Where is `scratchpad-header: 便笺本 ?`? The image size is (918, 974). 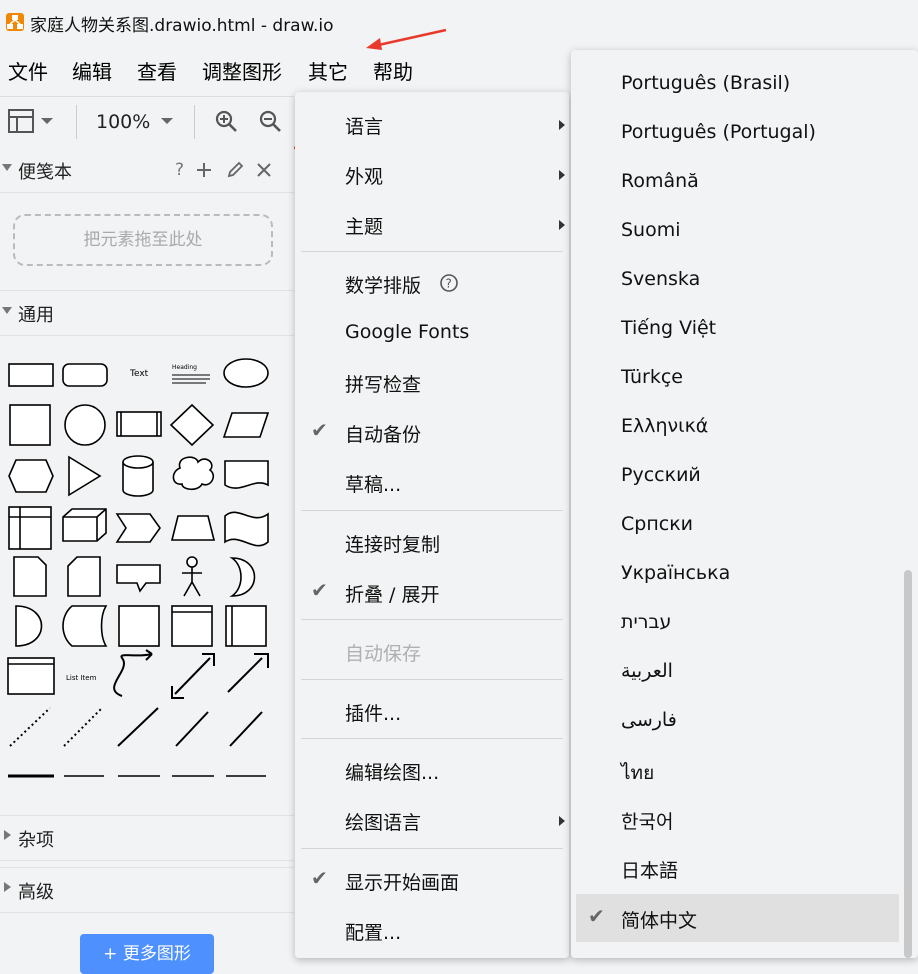
scratchpad-header: 便笺本 ? is located at coordinates (147, 170).